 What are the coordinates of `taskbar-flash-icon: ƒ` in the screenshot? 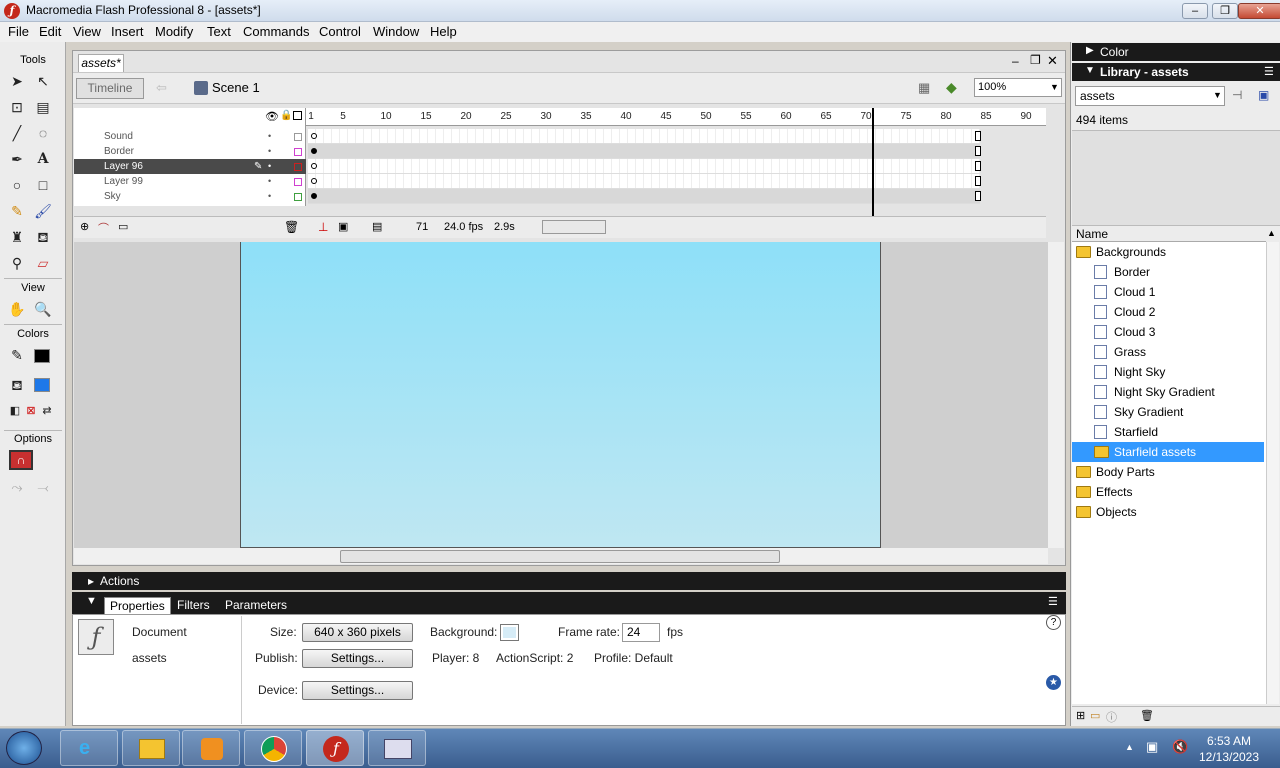 It's located at (335, 748).